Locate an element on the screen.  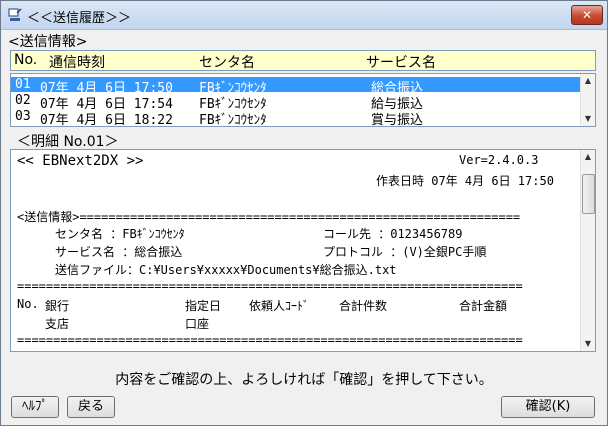
confirm-button: 確認(K) is located at coordinates (548, 407).